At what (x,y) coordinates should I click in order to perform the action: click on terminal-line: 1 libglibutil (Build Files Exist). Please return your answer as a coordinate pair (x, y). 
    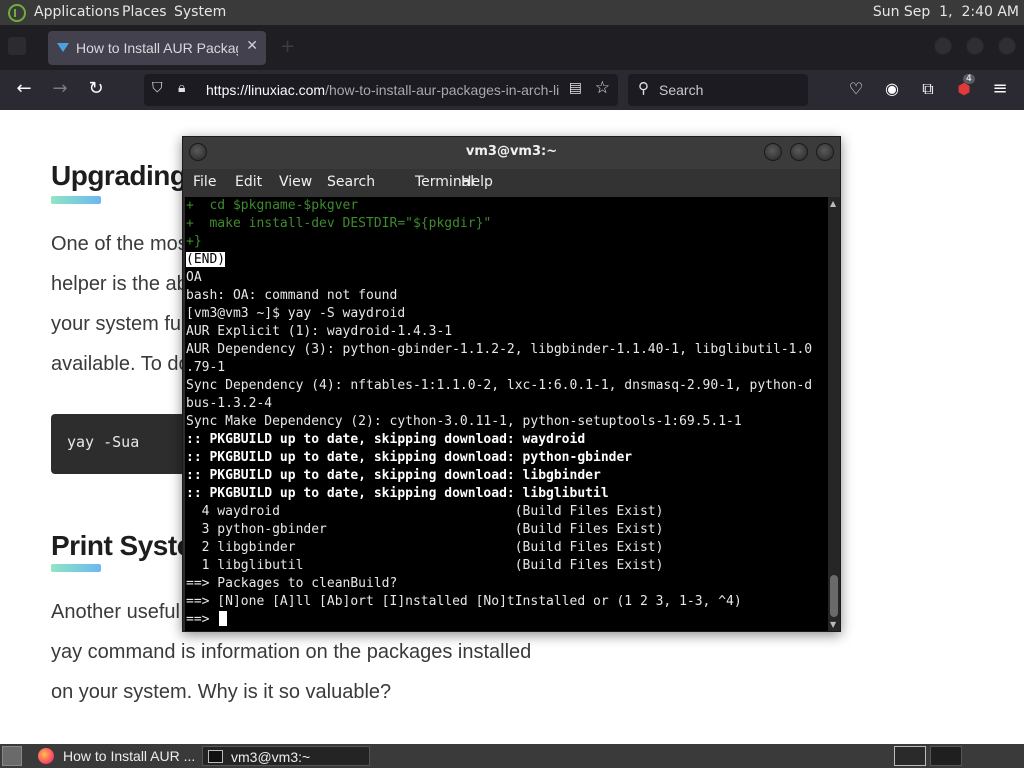
    Looking at the image, I should click on (425, 565).